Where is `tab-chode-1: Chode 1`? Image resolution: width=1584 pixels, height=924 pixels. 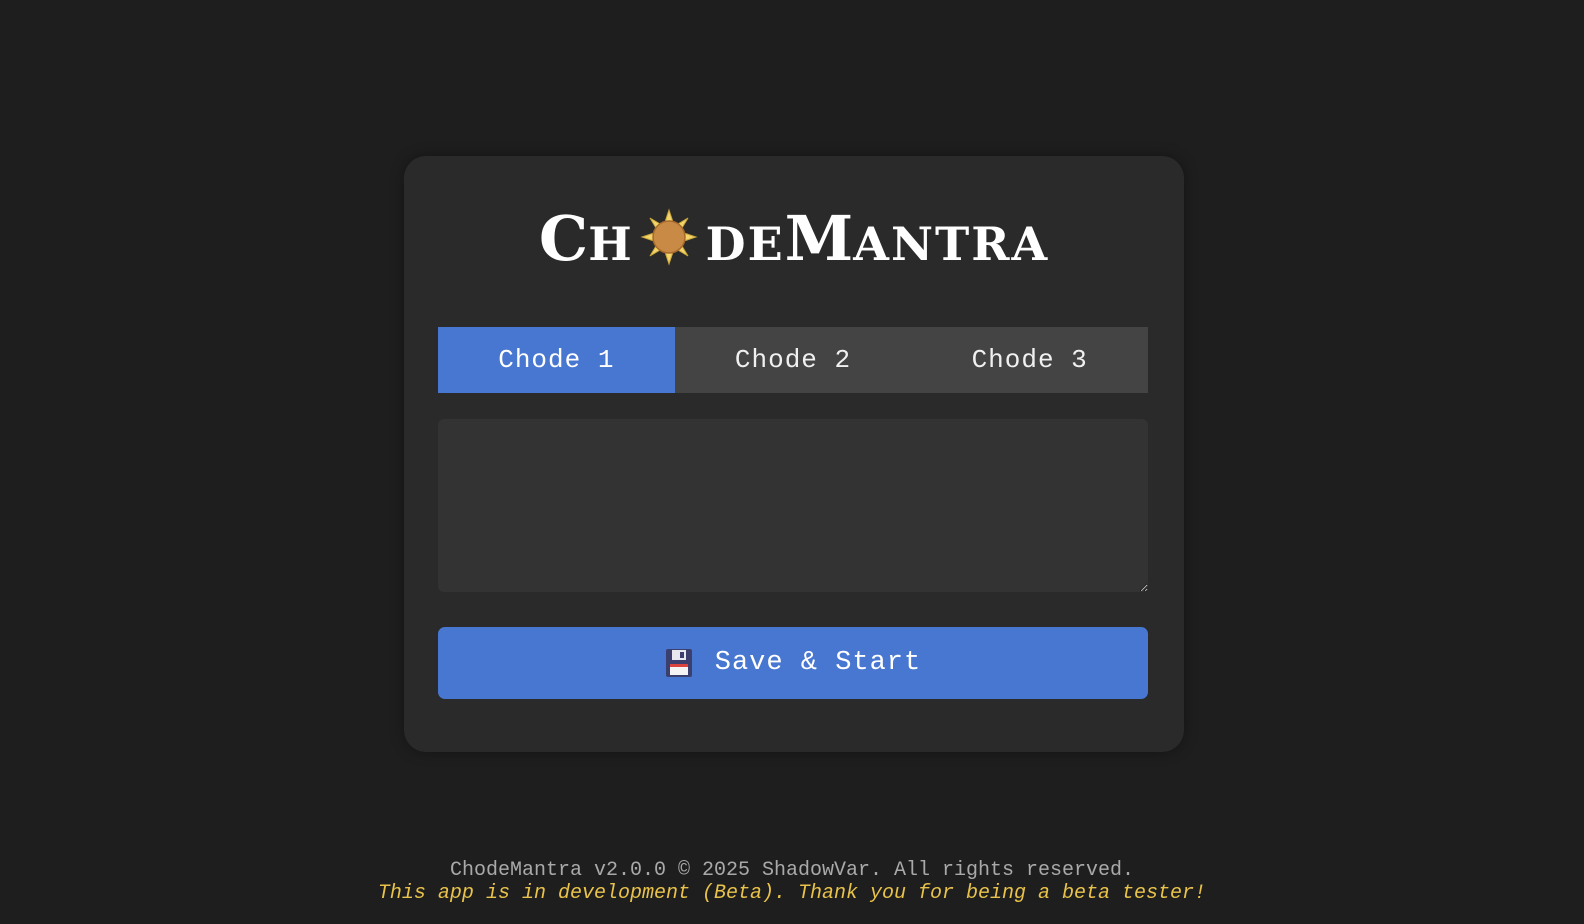 tab-chode-1: Chode 1 is located at coordinates (556, 360).